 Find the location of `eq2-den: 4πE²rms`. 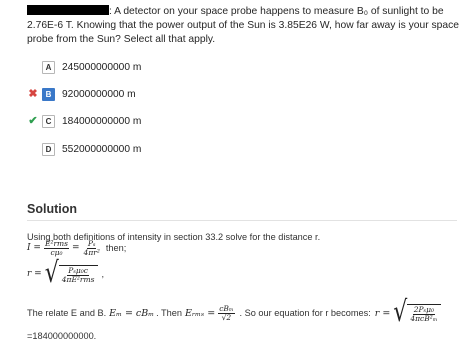

eq2-den: 4πE²rms is located at coordinates (78, 279).